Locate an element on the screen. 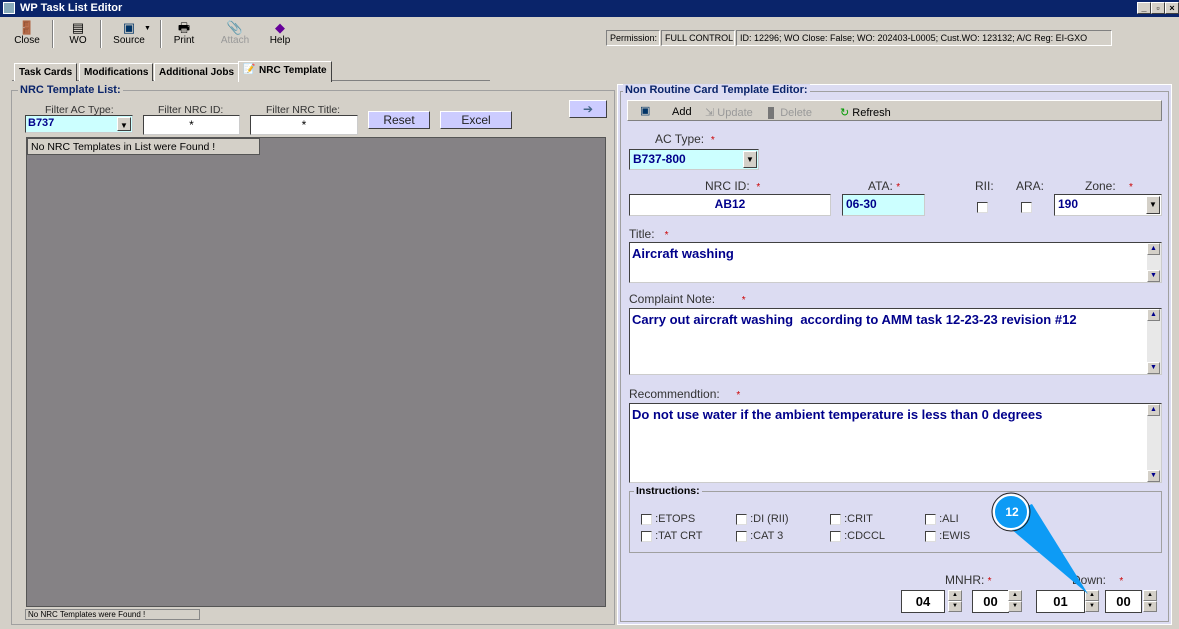 The width and height of the screenshot is (1179, 629). wo-label: WO is located at coordinates (78, 40).